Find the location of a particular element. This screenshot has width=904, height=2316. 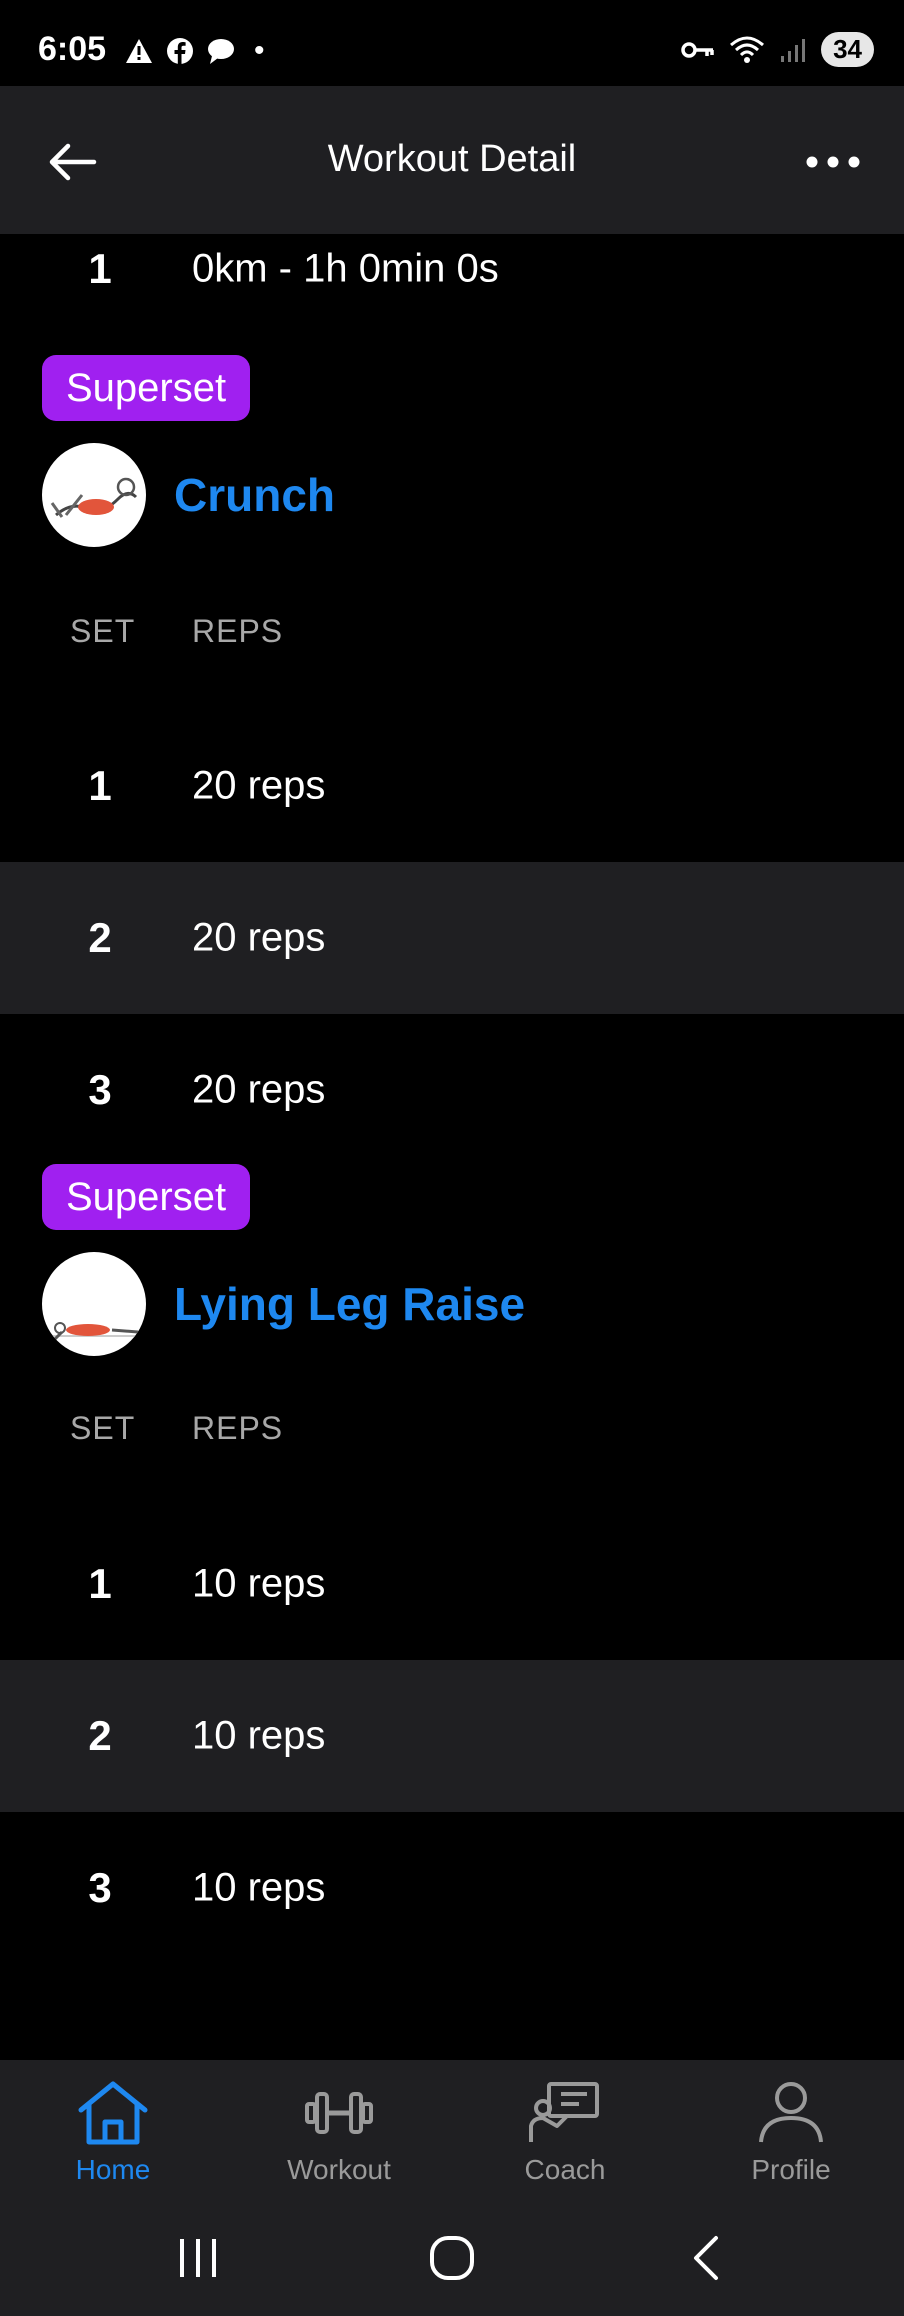

set-row: 1 0km - 1h 0min 0s is located at coordinates (452, 269).